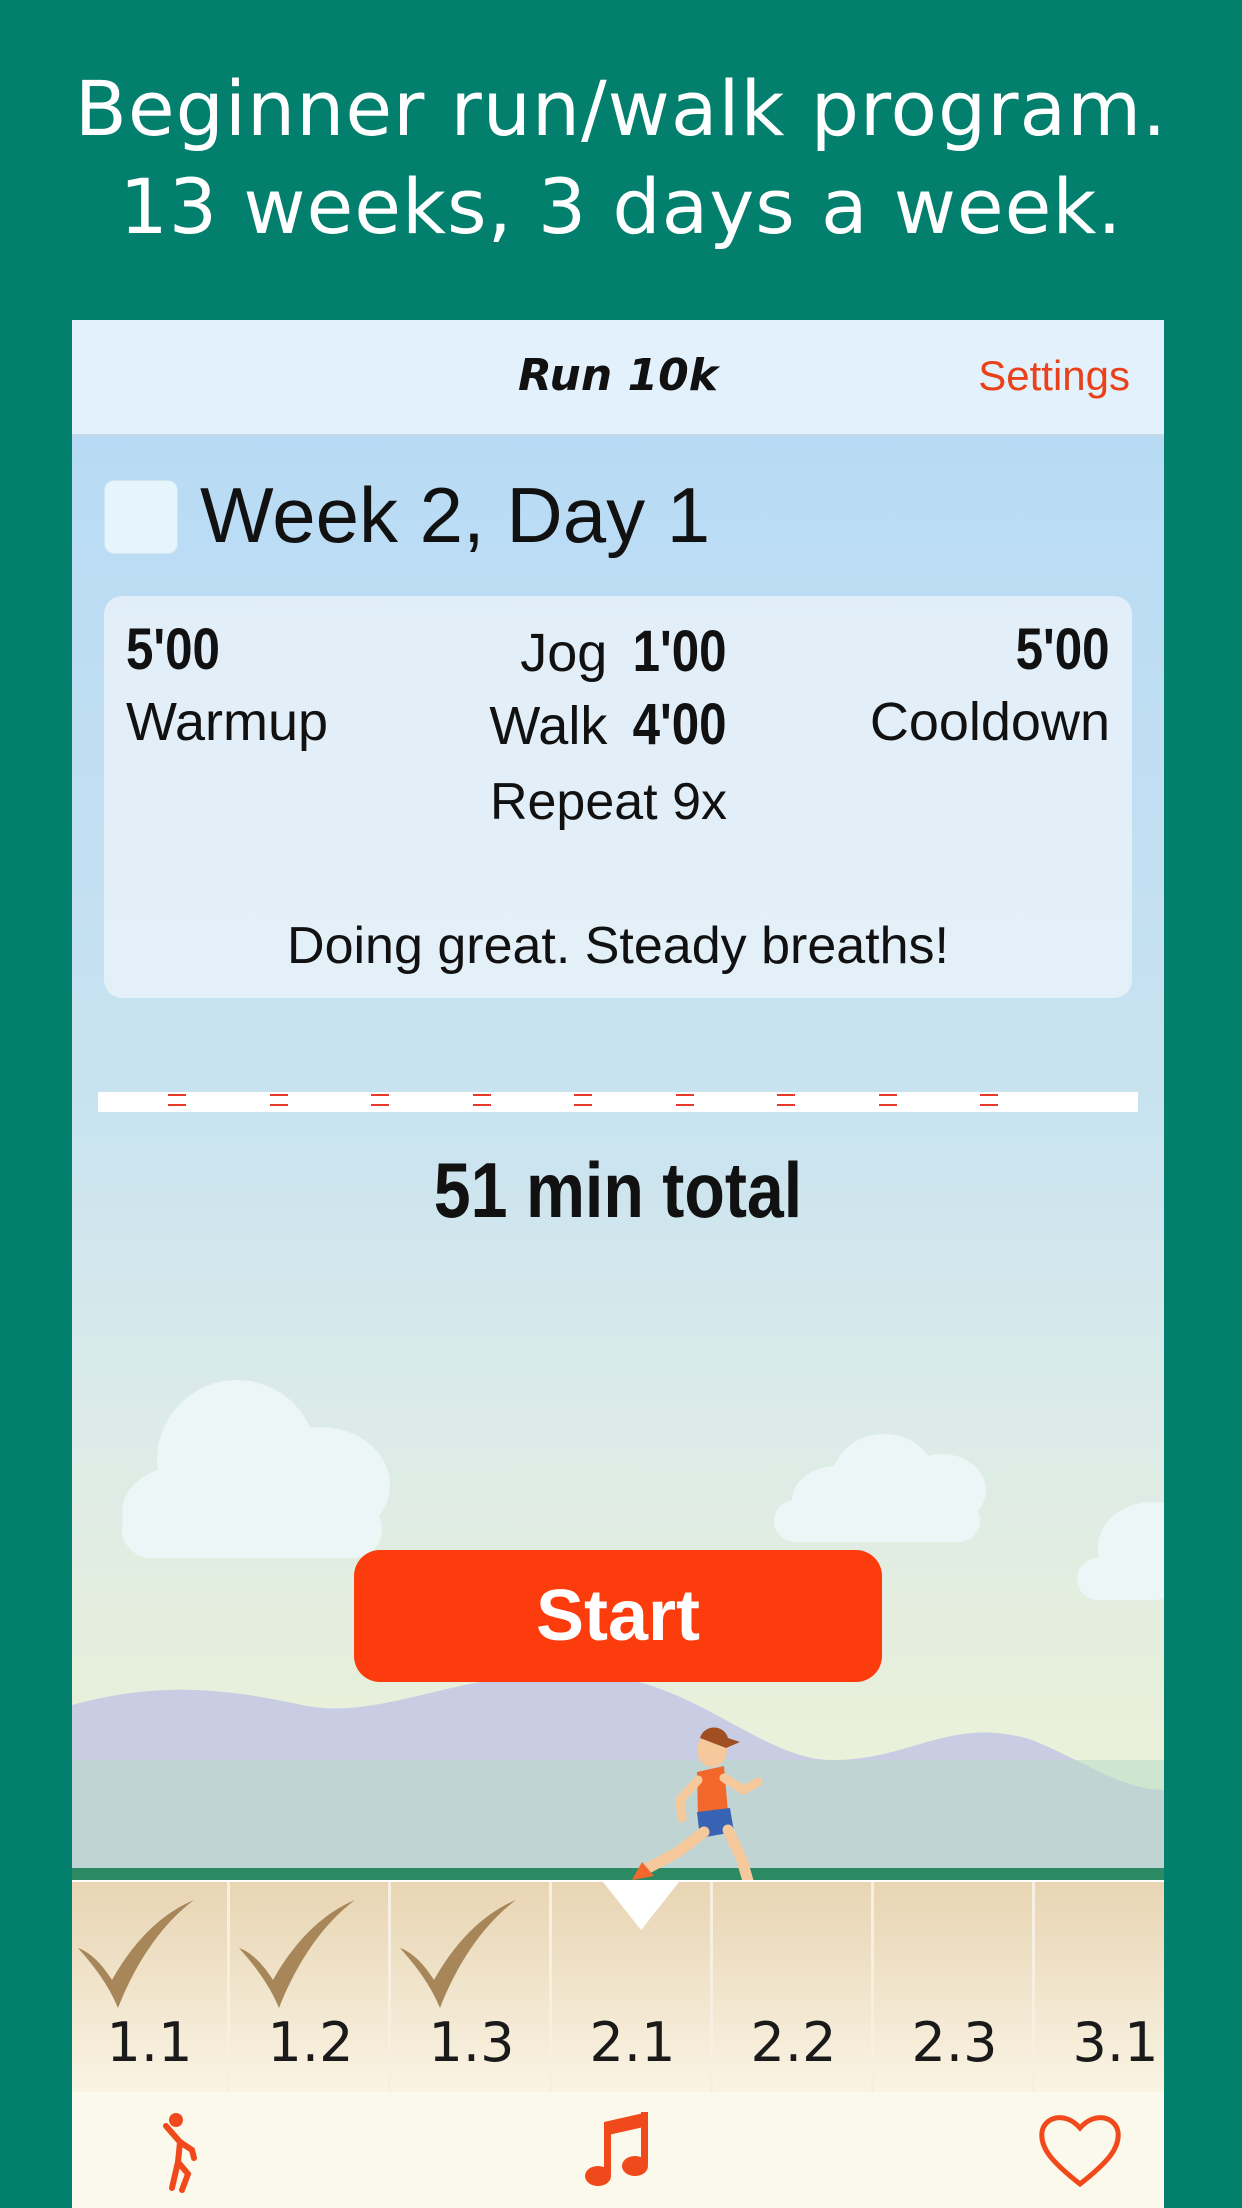  I want to click on walk-label: Walk, so click(548, 726).